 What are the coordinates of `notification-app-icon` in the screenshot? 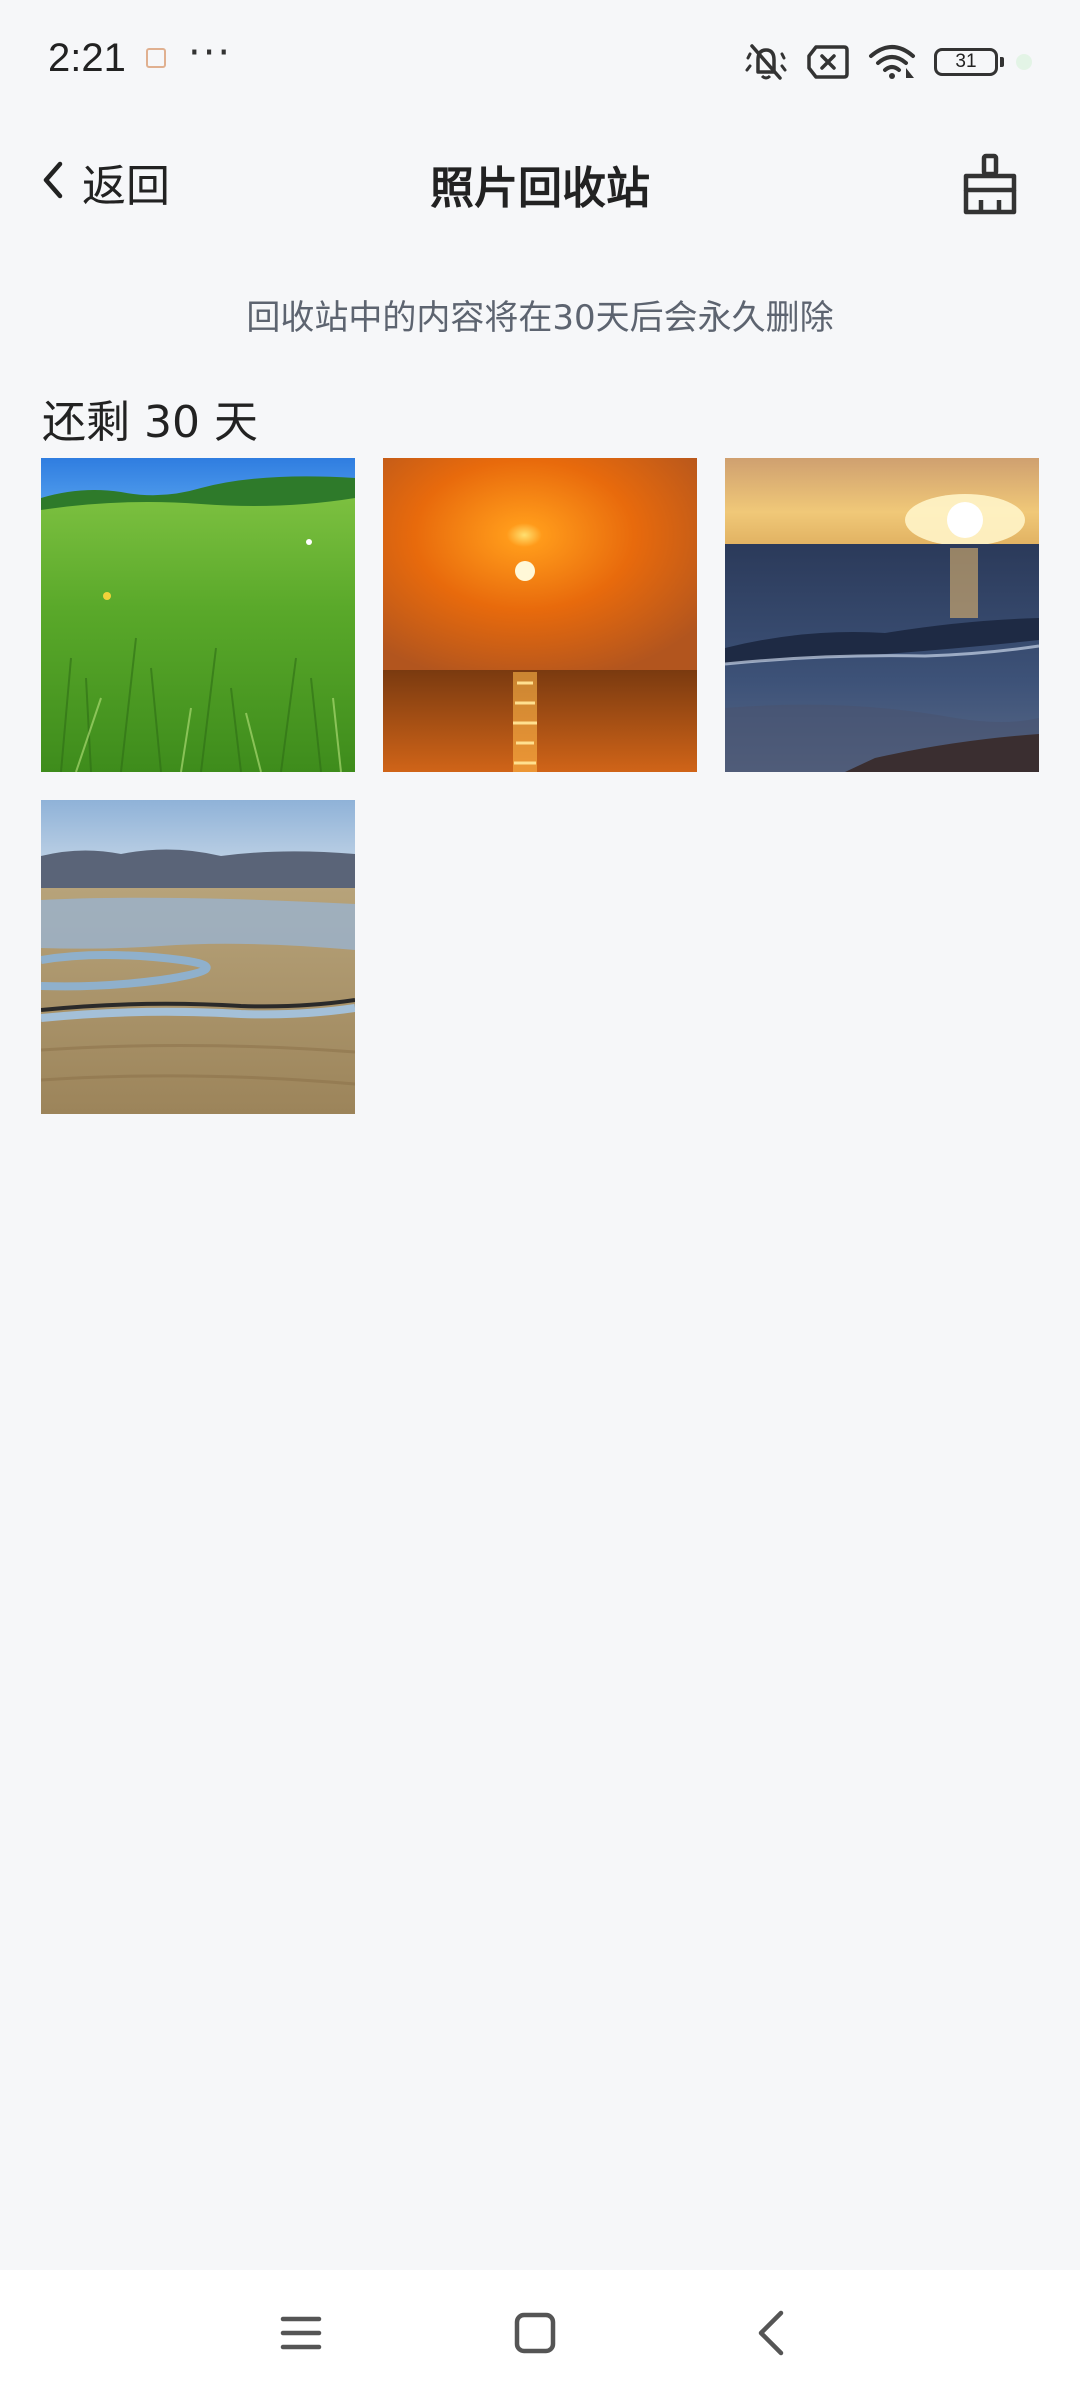 It's located at (156, 58).